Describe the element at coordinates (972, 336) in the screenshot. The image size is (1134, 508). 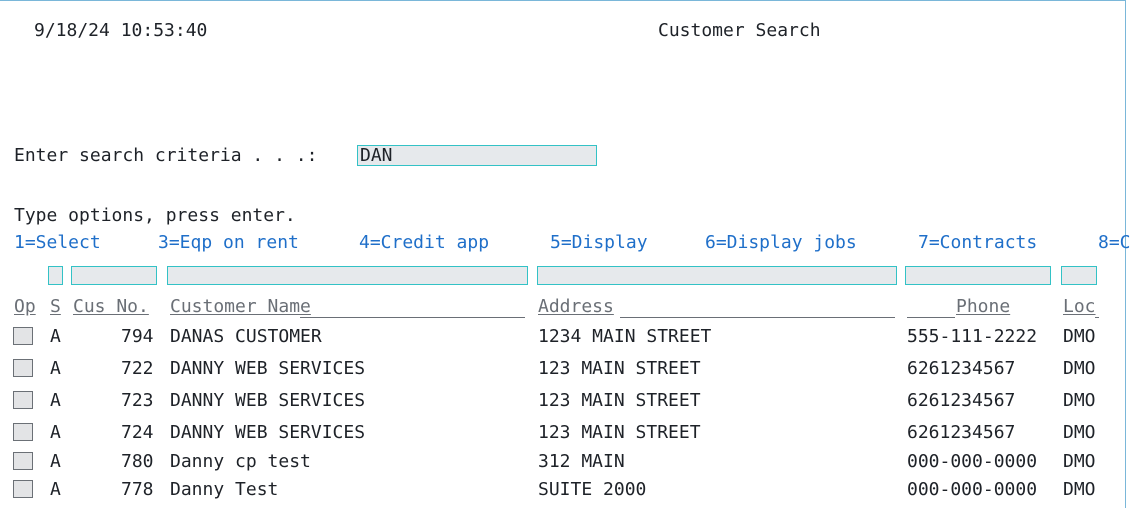
I see `row-phone: 555-111-2222` at that location.